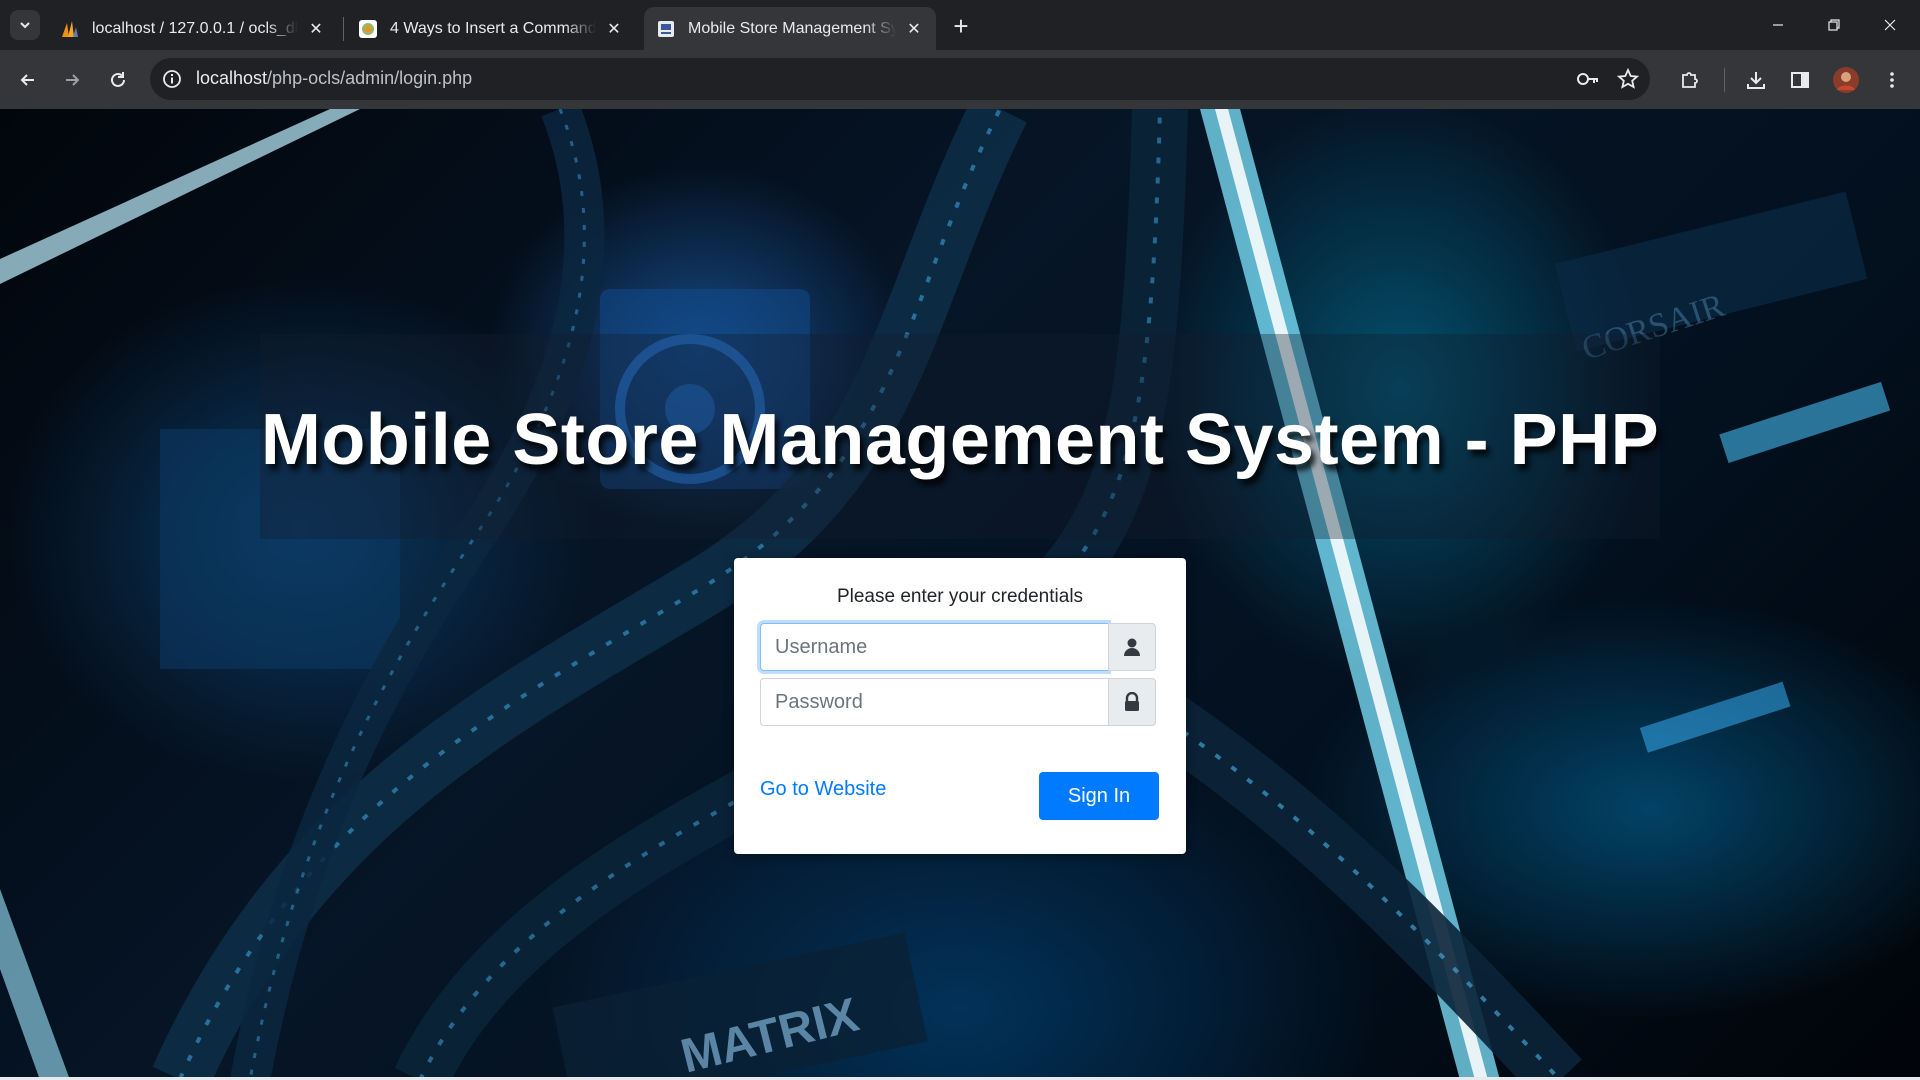 The image size is (1920, 1080). Describe the element at coordinates (232, 78) in the screenshot. I see `url-host: localhost` at that location.